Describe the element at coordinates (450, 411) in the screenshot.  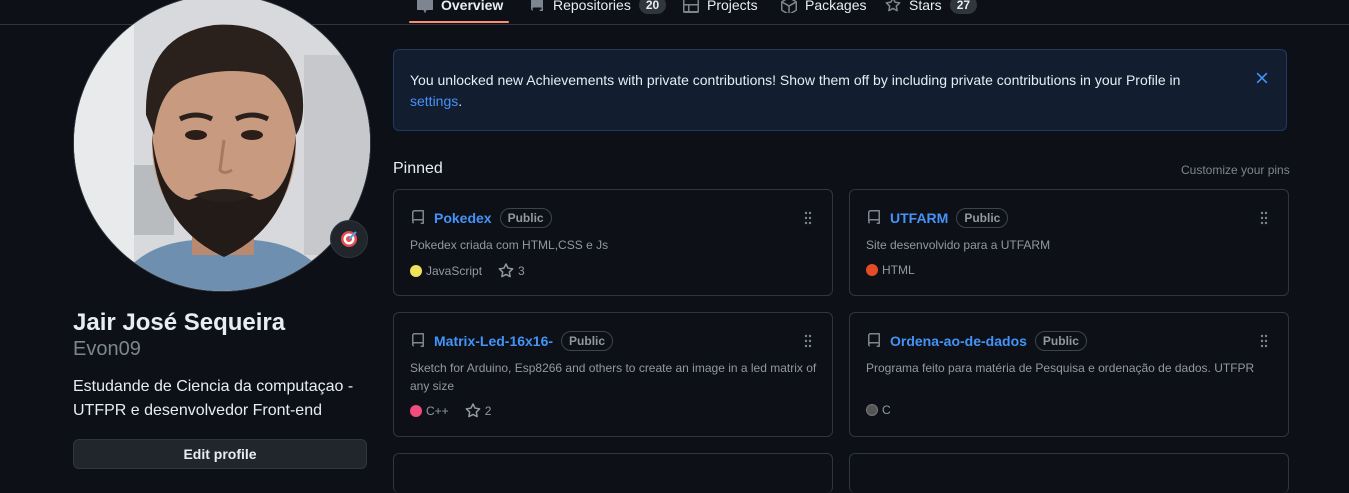
I see `repo-meta: C++ 2` at that location.